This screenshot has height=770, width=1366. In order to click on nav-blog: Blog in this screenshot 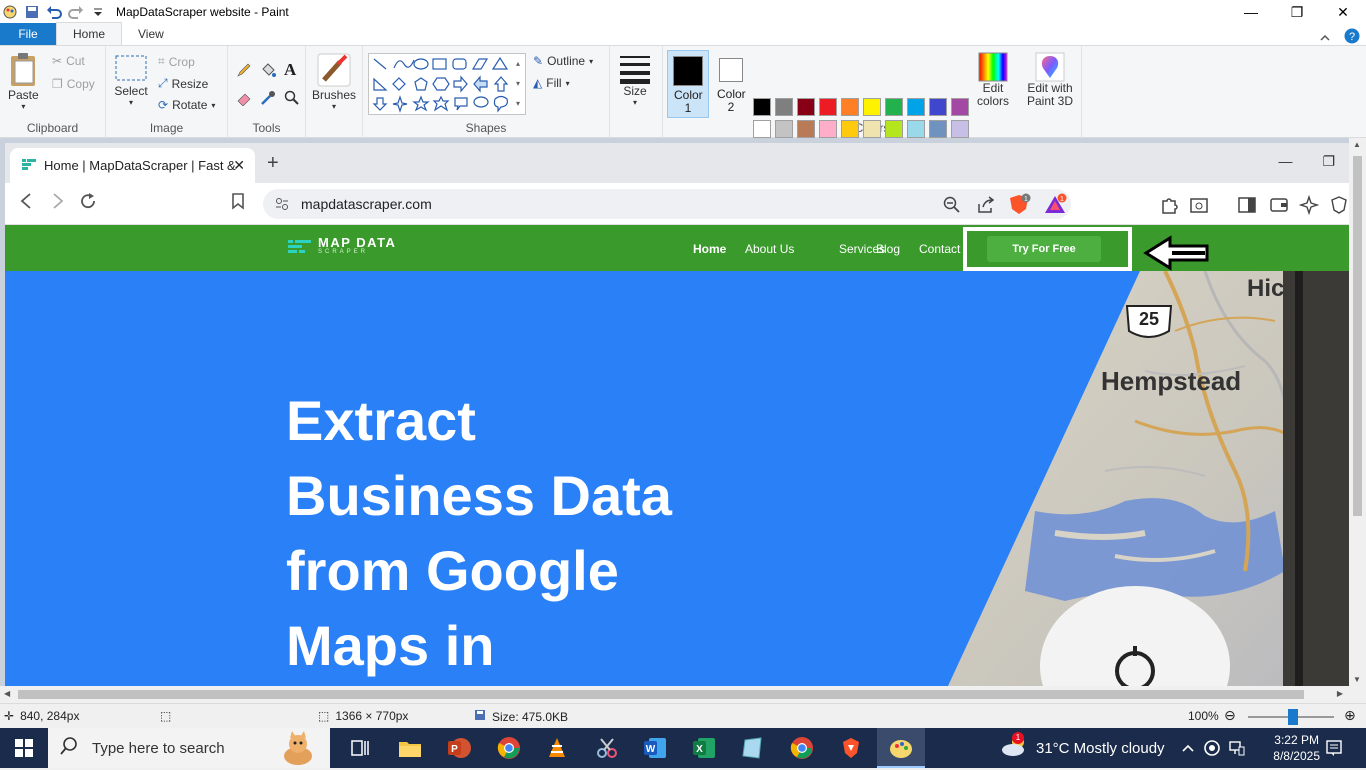, I will do `click(888, 249)`.